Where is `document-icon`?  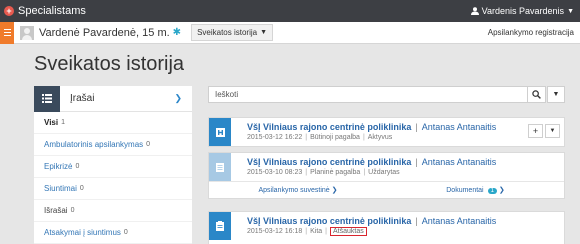 document-icon is located at coordinates (220, 167).